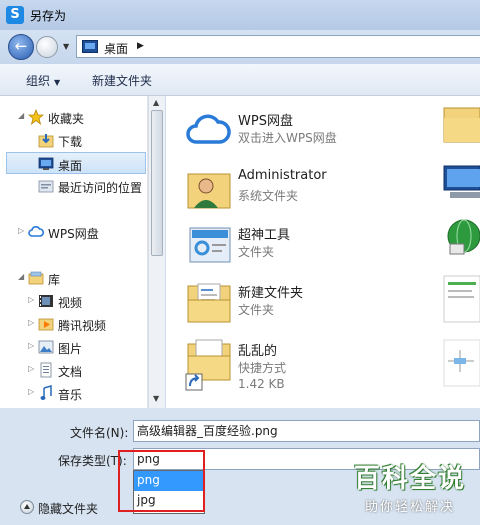 This screenshot has height=525, width=480. What do you see at coordinates (48, 16) in the screenshot?
I see `window-title: 另存为` at bounding box center [48, 16].